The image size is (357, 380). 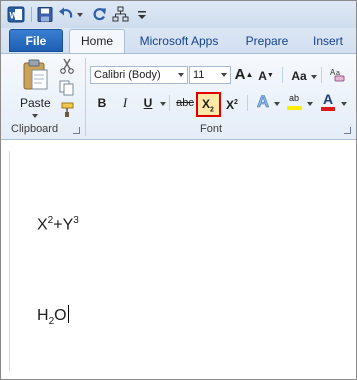 I want to click on format-painter-icon, so click(x=67, y=110).